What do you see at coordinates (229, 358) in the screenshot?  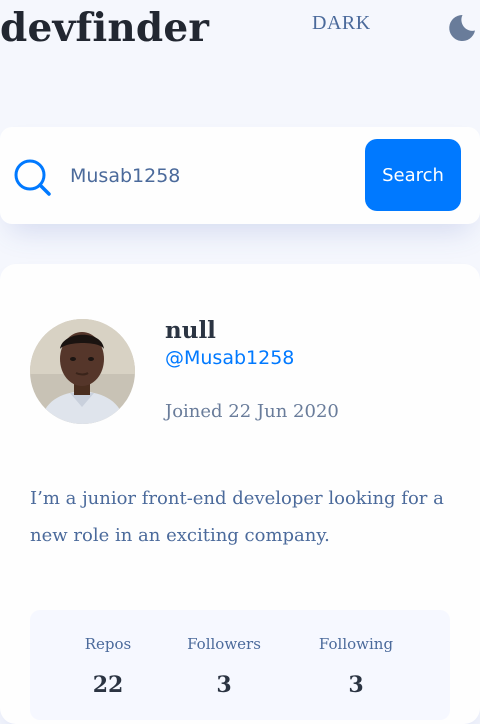 I see `user-login-link: @Musab1258` at bounding box center [229, 358].